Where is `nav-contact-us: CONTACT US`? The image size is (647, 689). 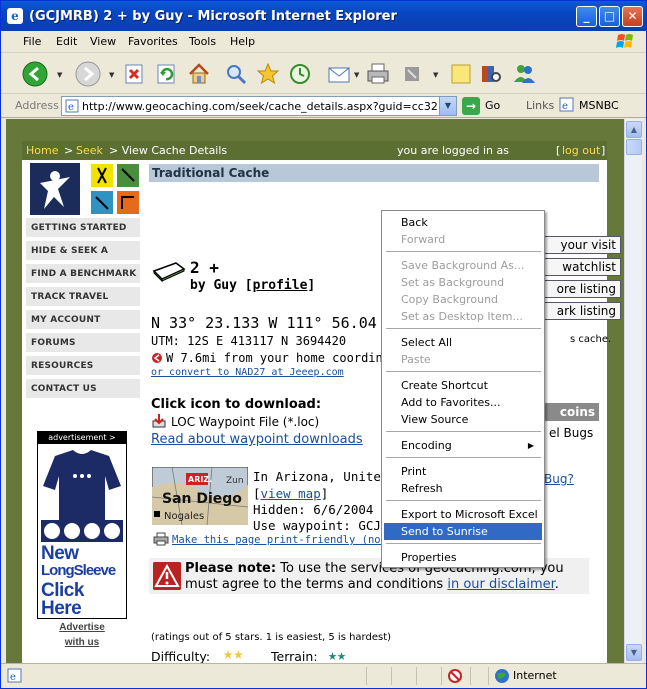
nav-contact-us: CONTACT US is located at coordinates (83, 389).